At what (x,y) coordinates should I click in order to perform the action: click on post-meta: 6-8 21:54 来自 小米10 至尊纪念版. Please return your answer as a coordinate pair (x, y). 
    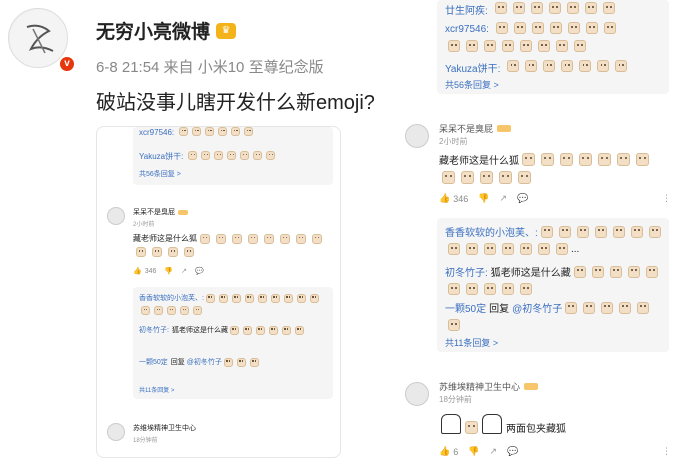
    Looking at the image, I should click on (210, 67).